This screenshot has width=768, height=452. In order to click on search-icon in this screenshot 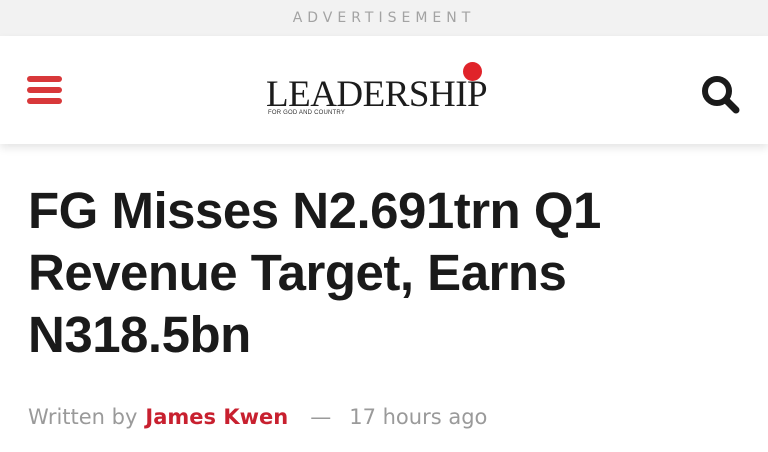, I will do `click(721, 95)`.